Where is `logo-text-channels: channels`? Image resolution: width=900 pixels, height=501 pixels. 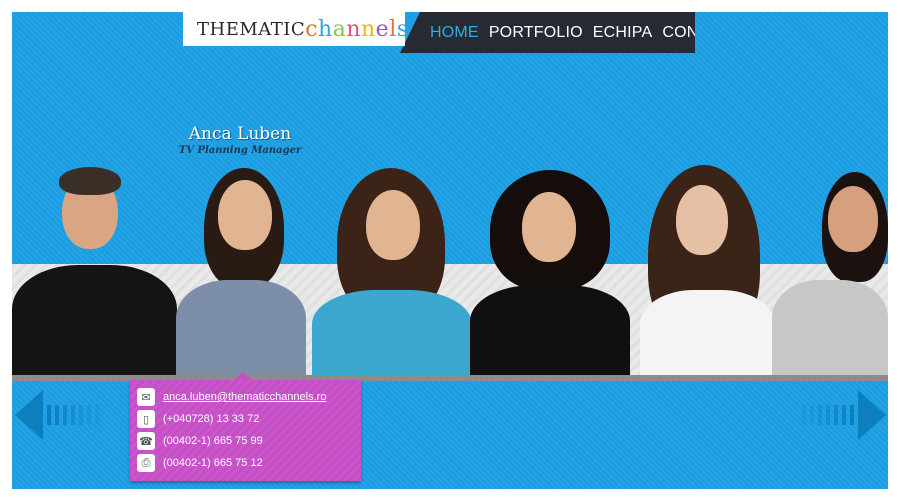 logo-text-channels: channels is located at coordinates (356, 29).